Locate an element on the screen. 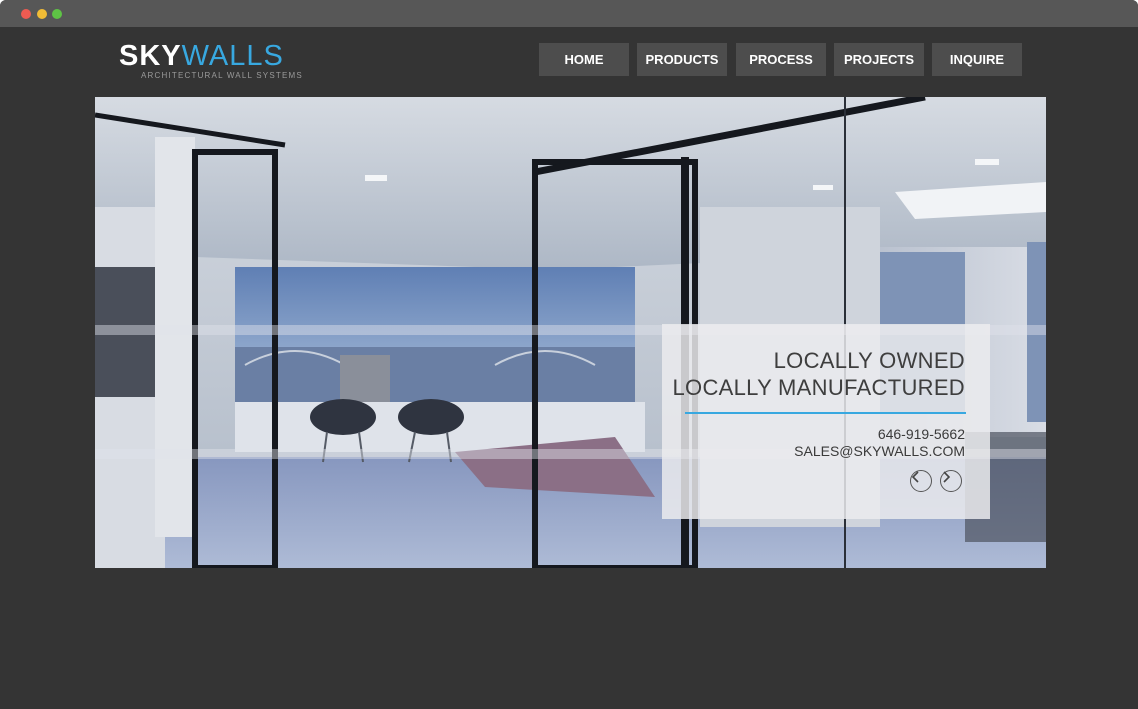  contact-email: SALES@SKYWALLS.COM is located at coordinates (879, 451).